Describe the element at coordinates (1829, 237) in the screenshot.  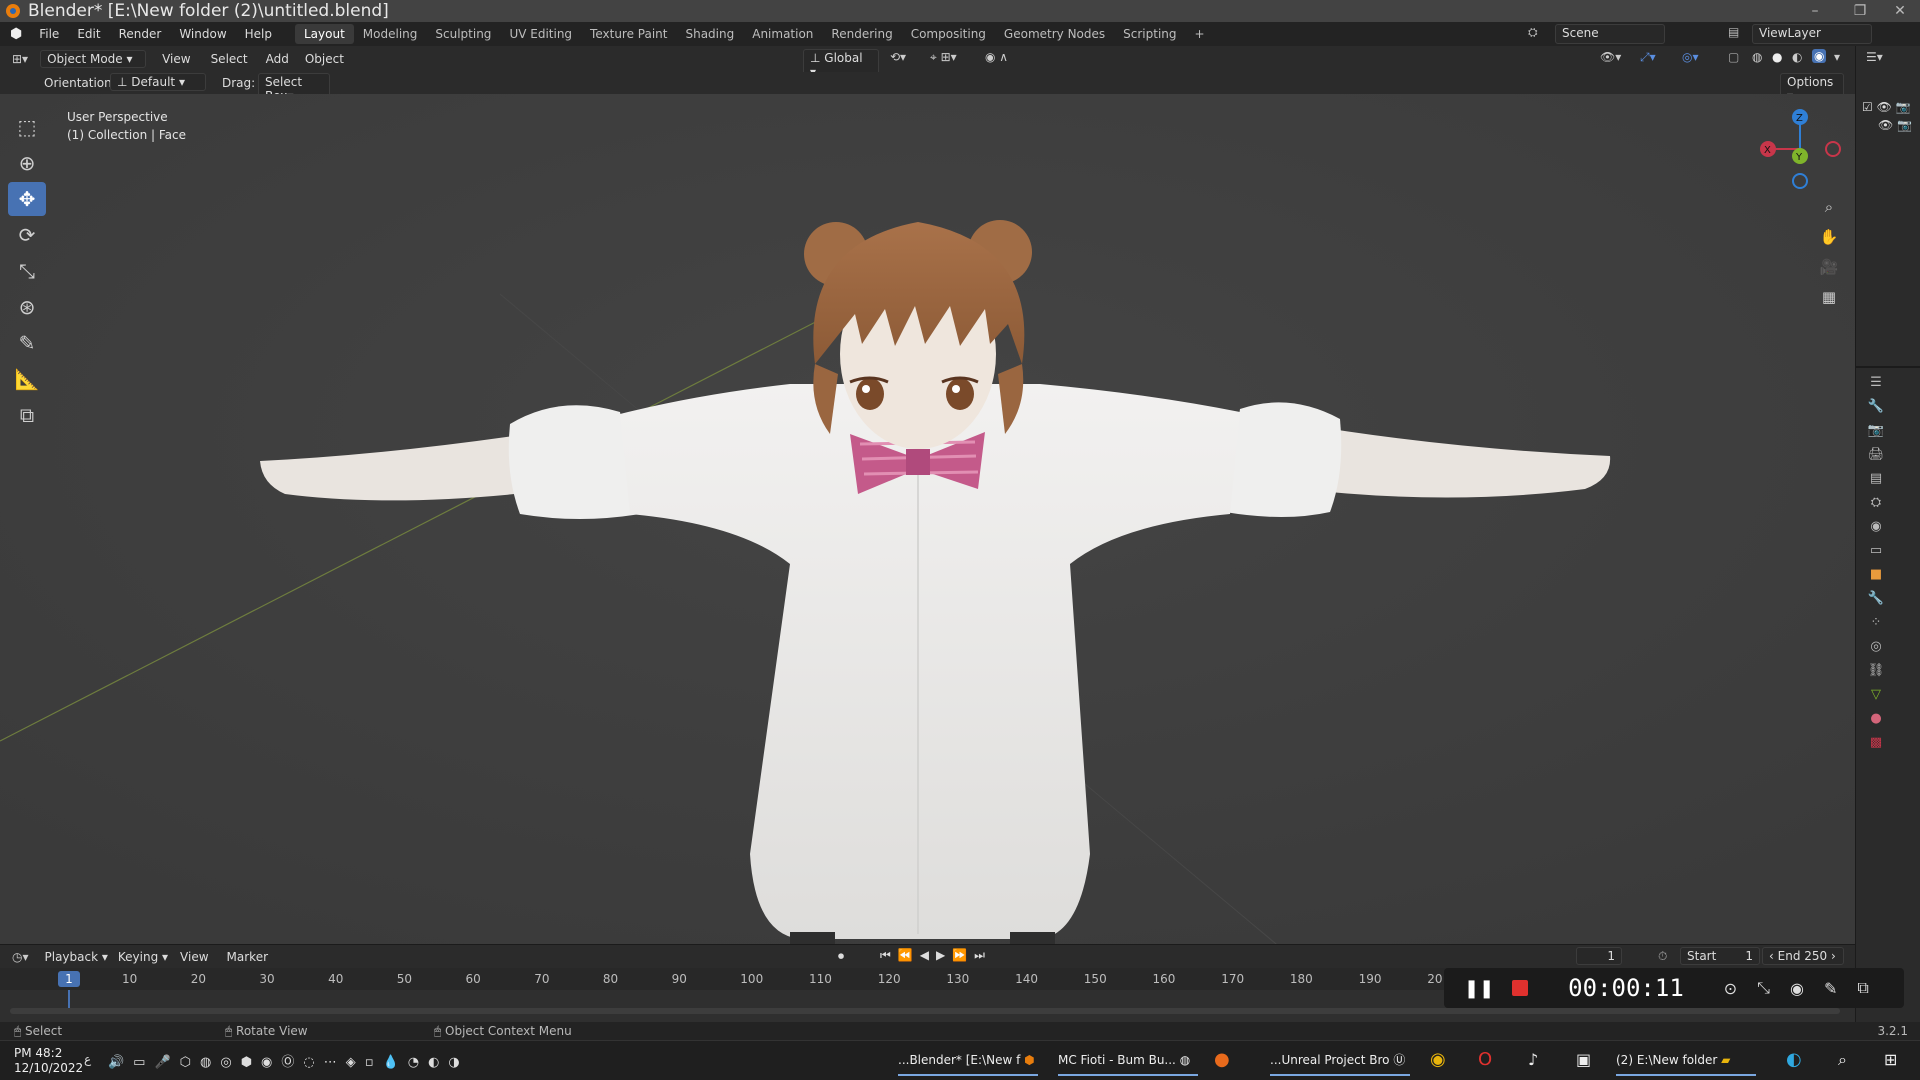
I see `pan-hand-icon: ✋` at that location.